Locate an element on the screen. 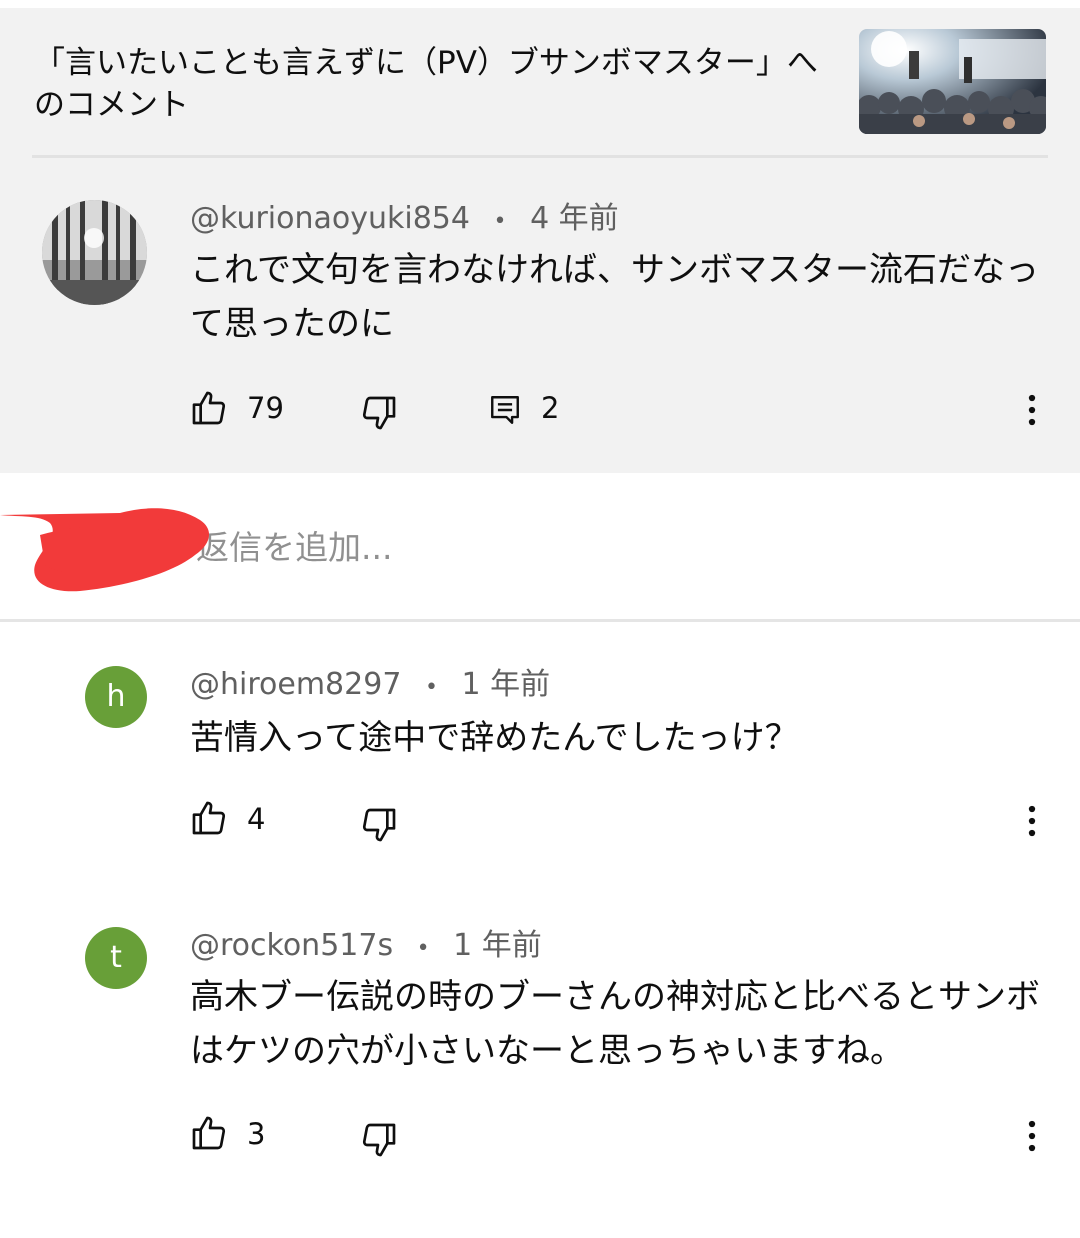 Image resolution: width=1080 pixels, height=1238 pixels. redaction-scribble is located at coordinates (105, 550).